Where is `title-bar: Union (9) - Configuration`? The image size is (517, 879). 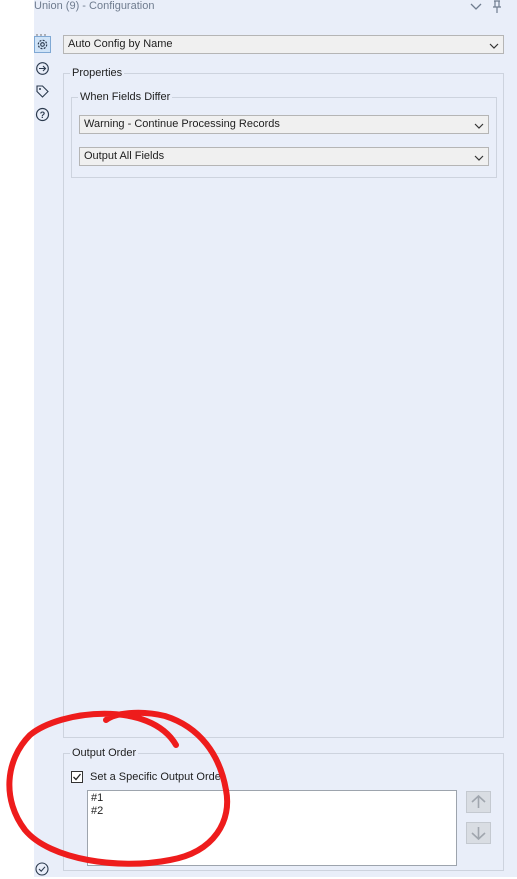 title-bar: Union (9) - Configuration is located at coordinates (275, 8).